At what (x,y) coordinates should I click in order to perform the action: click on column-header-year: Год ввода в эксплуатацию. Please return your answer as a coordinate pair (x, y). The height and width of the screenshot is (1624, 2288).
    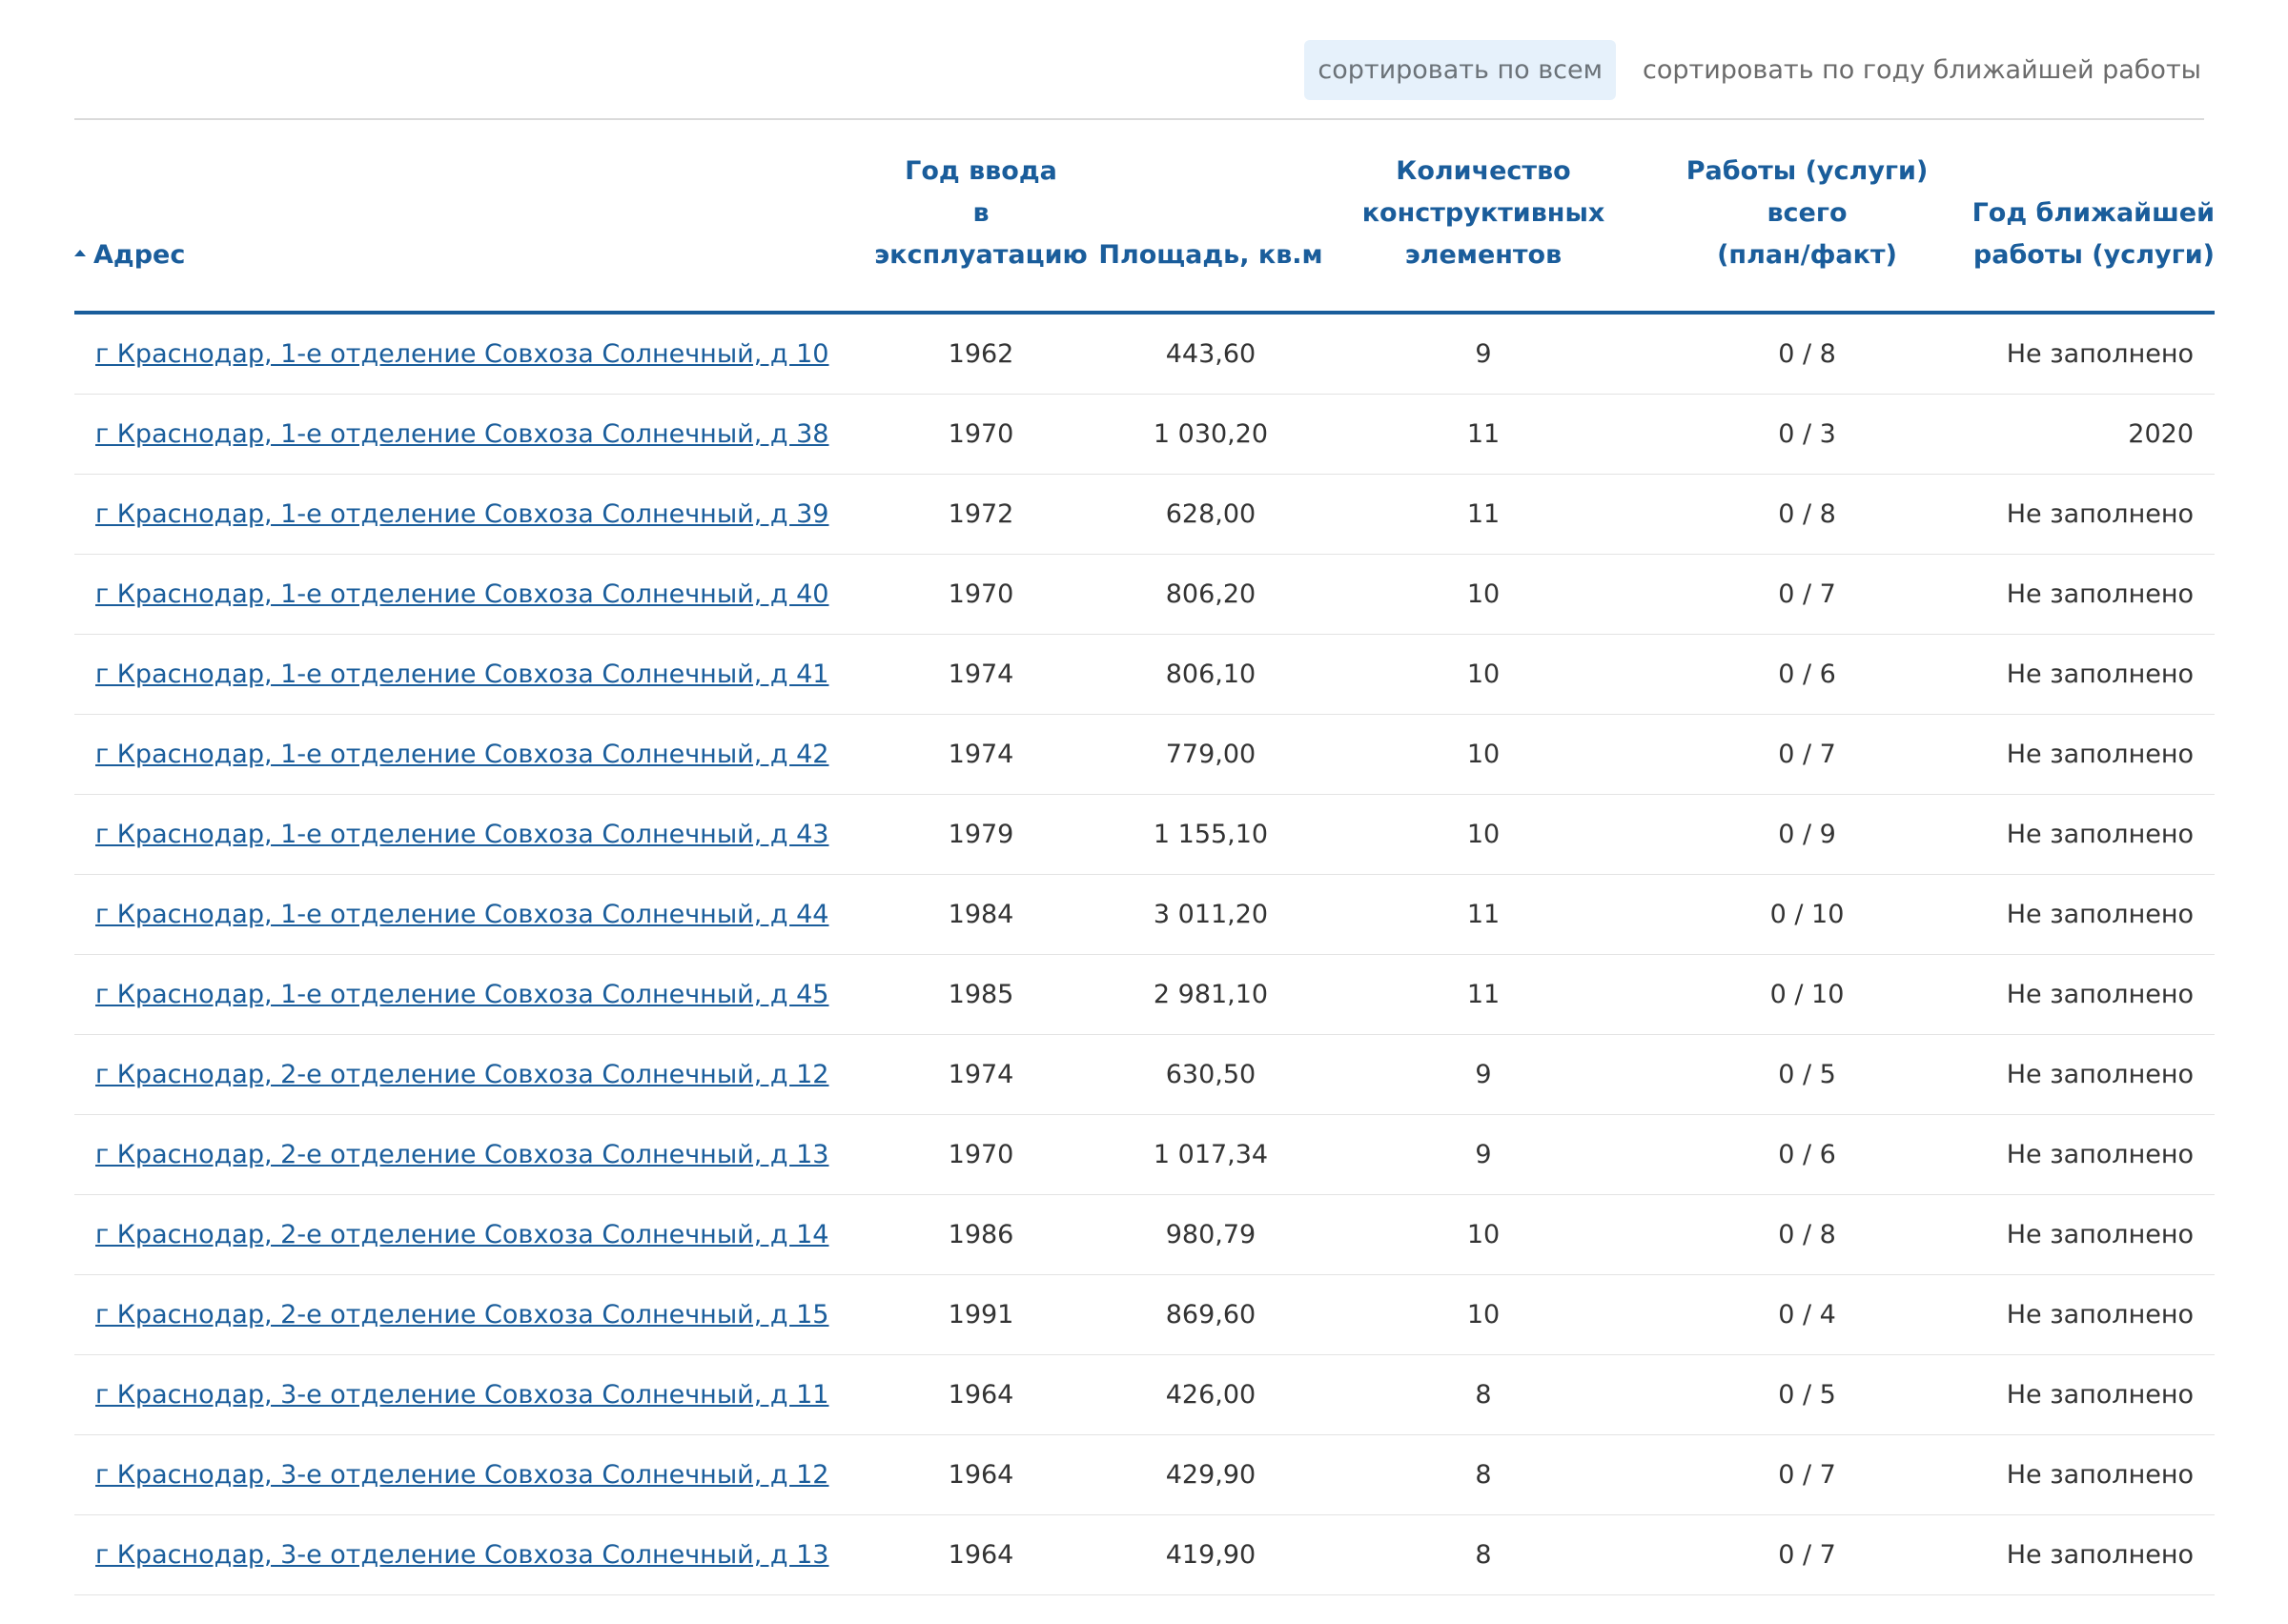
    Looking at the image, I should click on (981, 217).